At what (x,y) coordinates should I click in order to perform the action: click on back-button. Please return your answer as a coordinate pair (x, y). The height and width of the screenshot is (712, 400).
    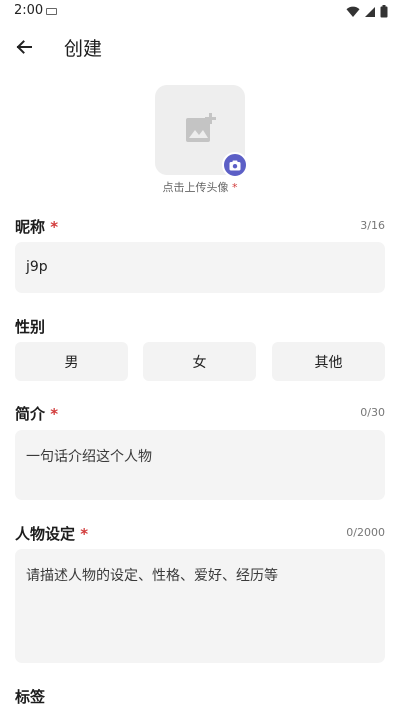
    Looking at the image, I should click on (24, 47).